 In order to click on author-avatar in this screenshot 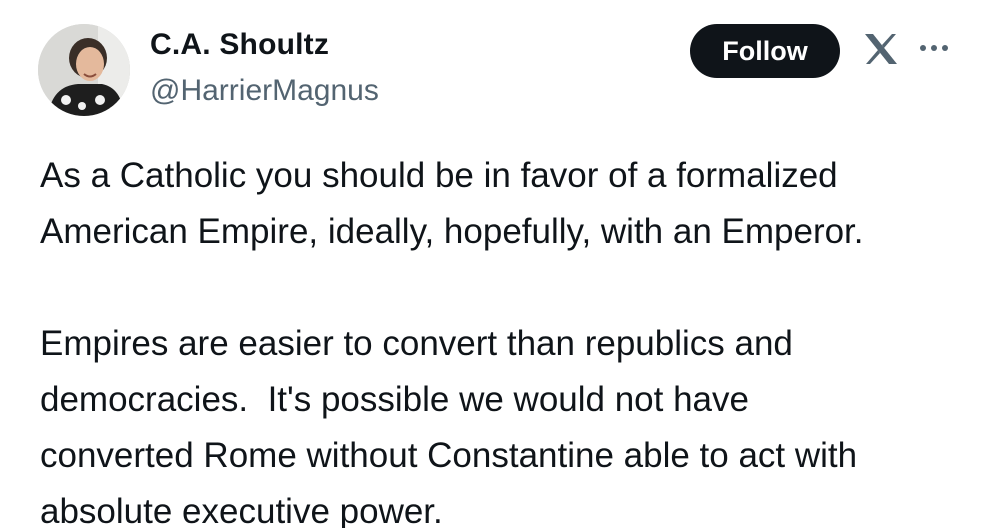, I will do `click(84, 70)`.